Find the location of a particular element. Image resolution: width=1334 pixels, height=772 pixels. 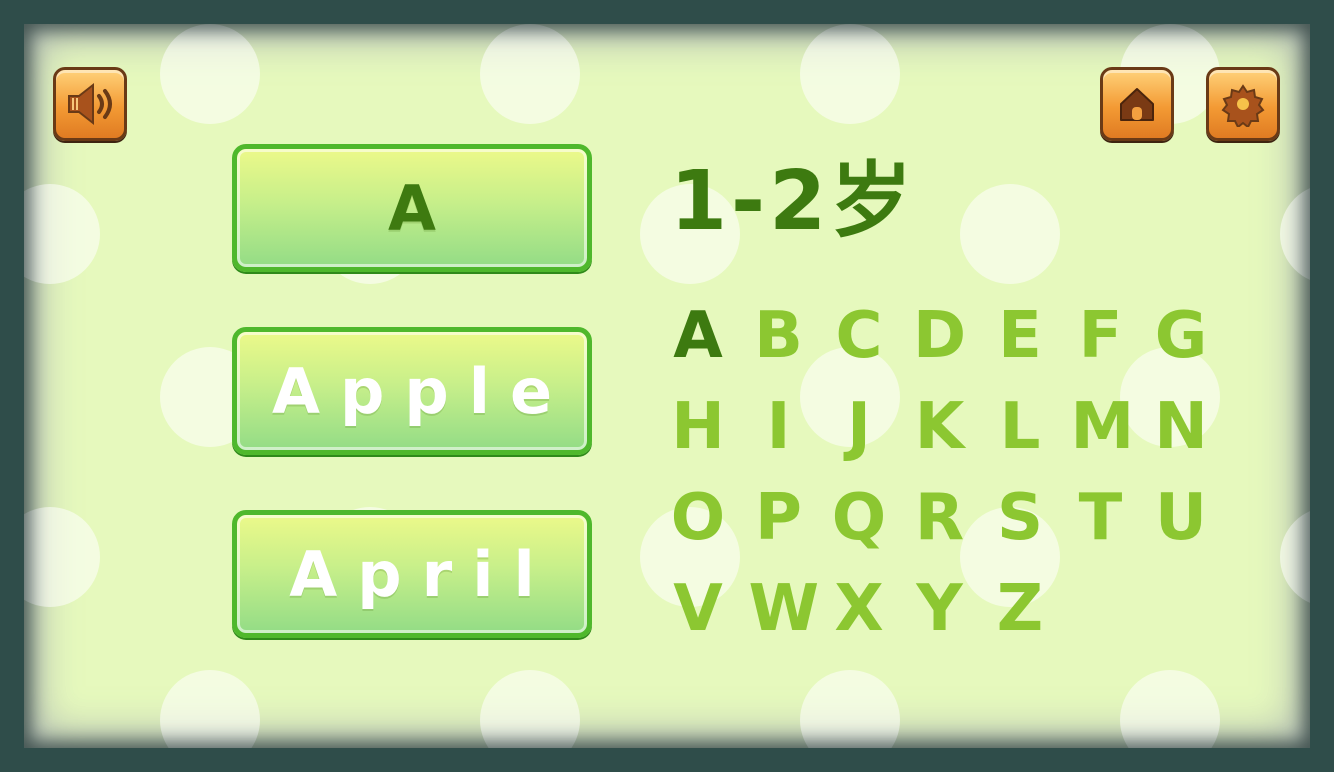

word-label-apple: Apple is located at coordinates (422, 391).